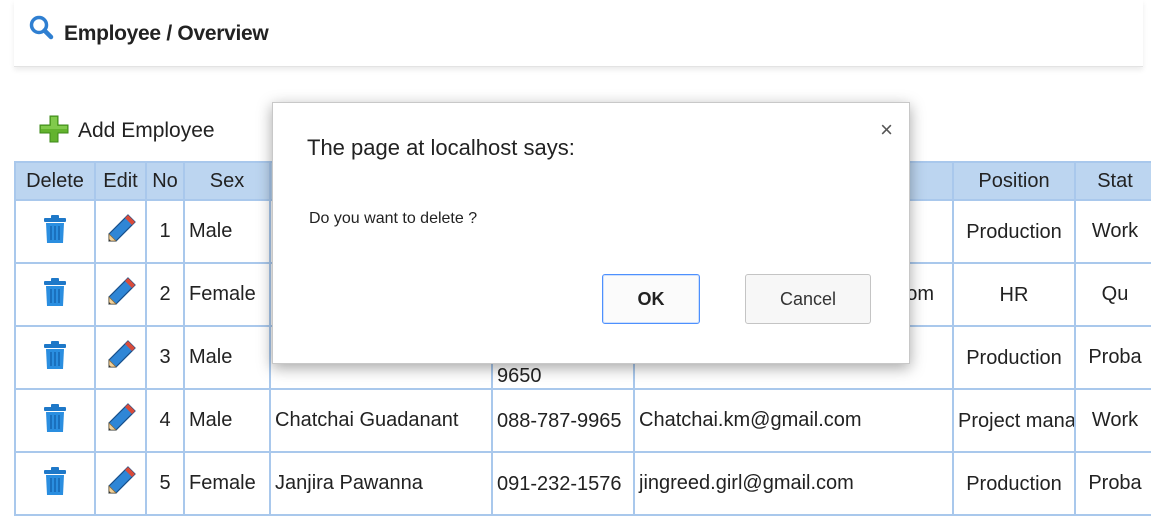 The image size is (1151, 516). What do you see at coordinates (1014, 181) in the screenshot?
I see `col-header-position: Position` at bounding box center [1014, 181].